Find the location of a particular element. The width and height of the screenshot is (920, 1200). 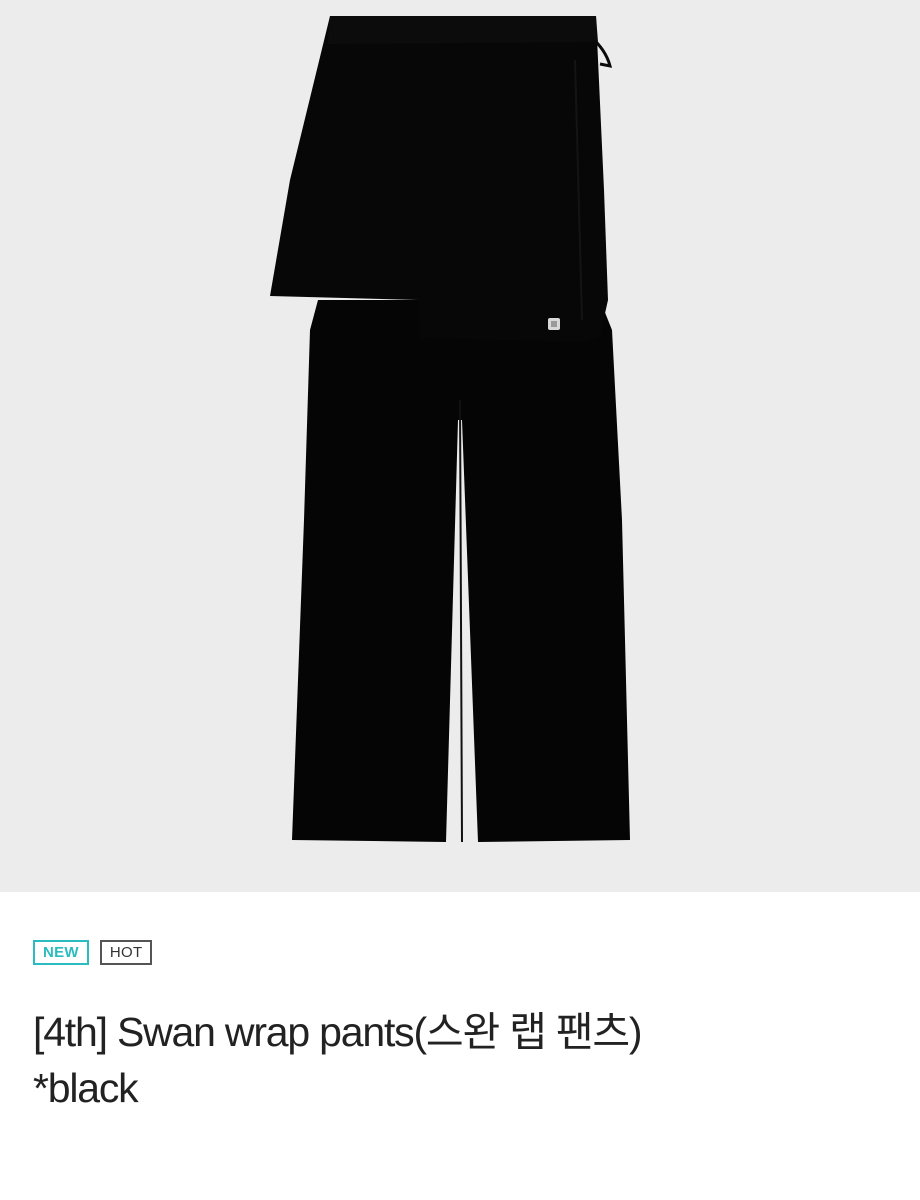

product-title-line1: [4th] Swan wrap pants(스완 랩 팬츠) is located at coordinates (338, 1032).